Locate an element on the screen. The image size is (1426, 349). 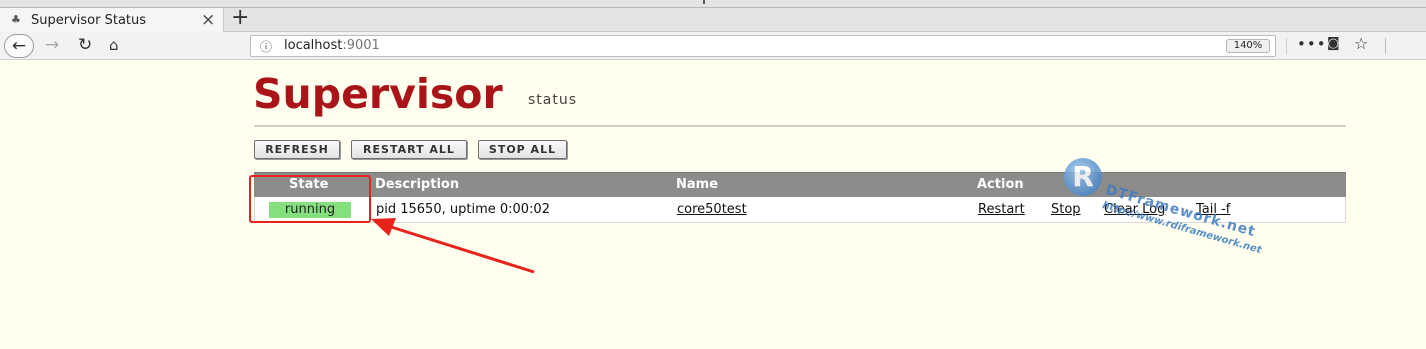
arrow-head is located at coordinates (383, 227).